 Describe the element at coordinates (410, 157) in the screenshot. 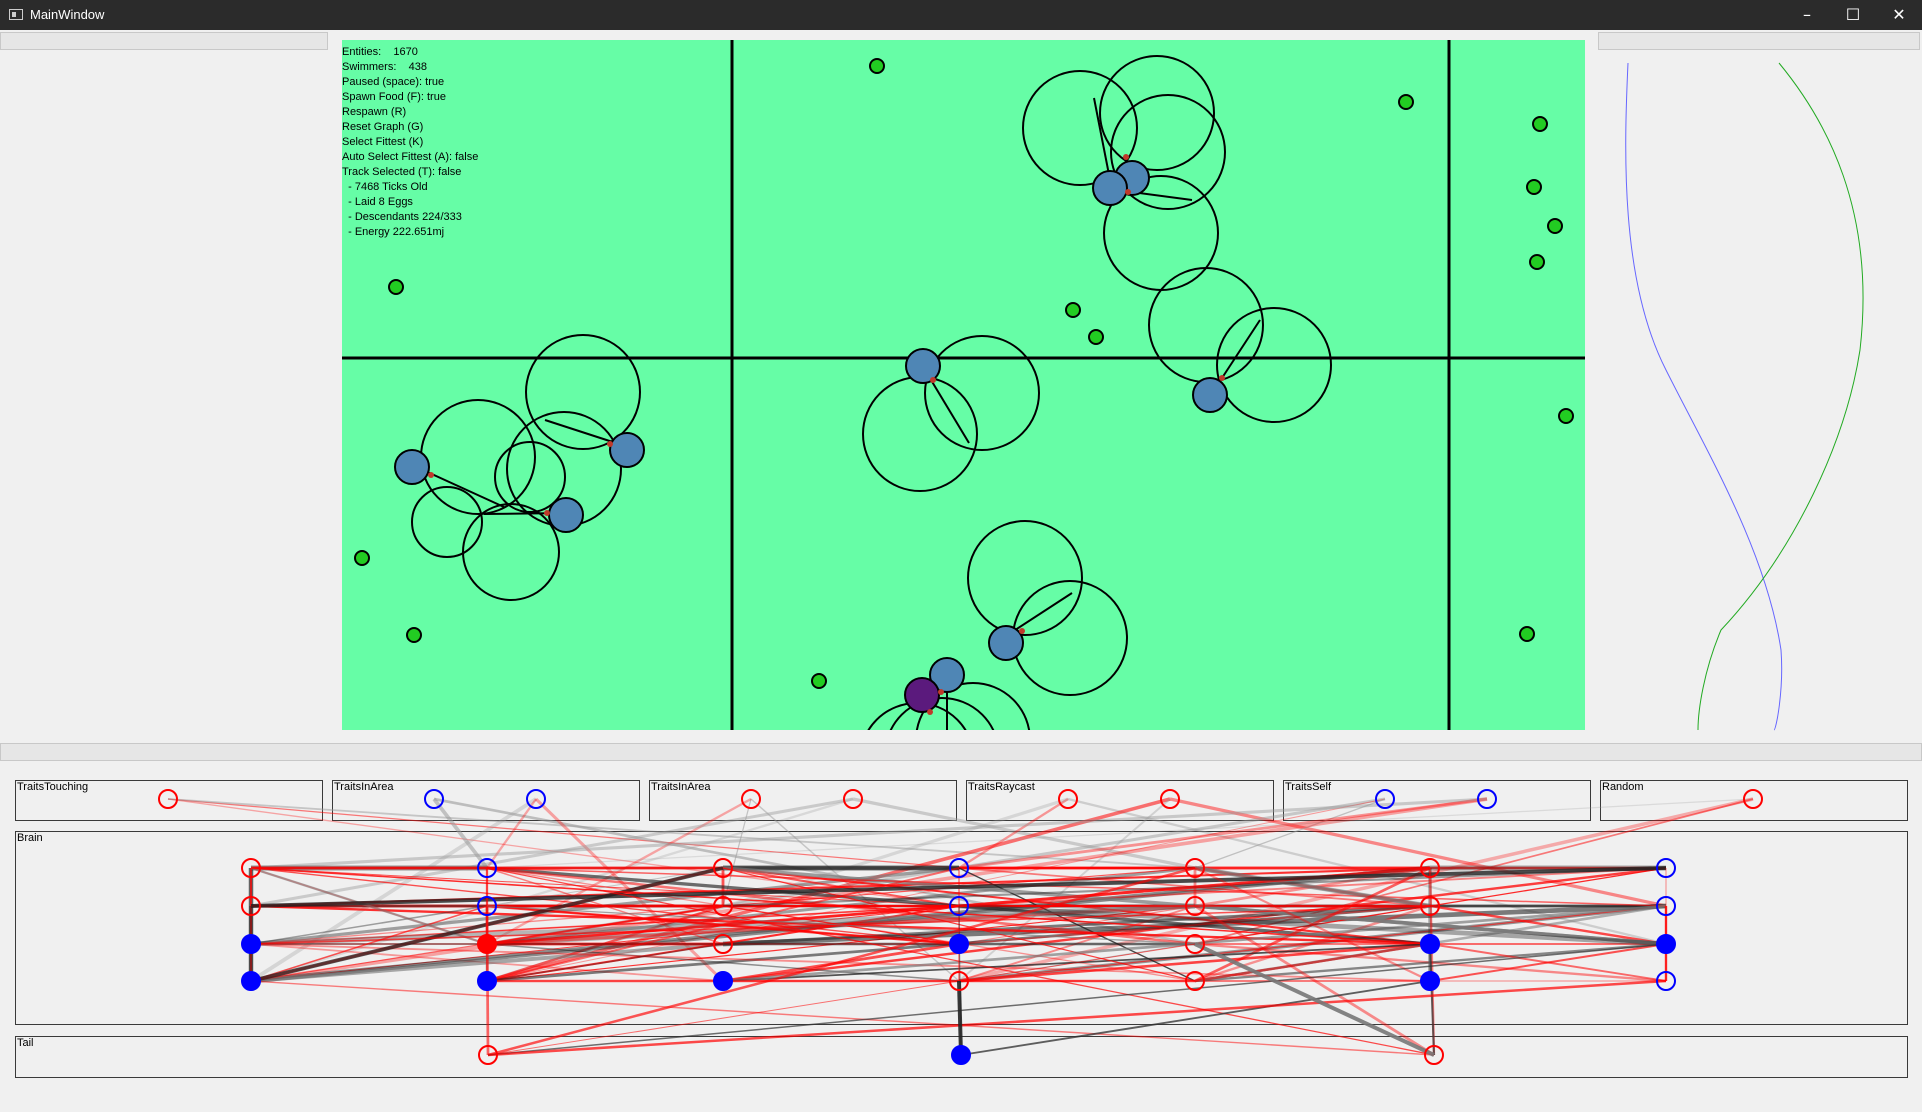

I see `hud-auto-select: Auto Select Fittest (A): false` at that location.